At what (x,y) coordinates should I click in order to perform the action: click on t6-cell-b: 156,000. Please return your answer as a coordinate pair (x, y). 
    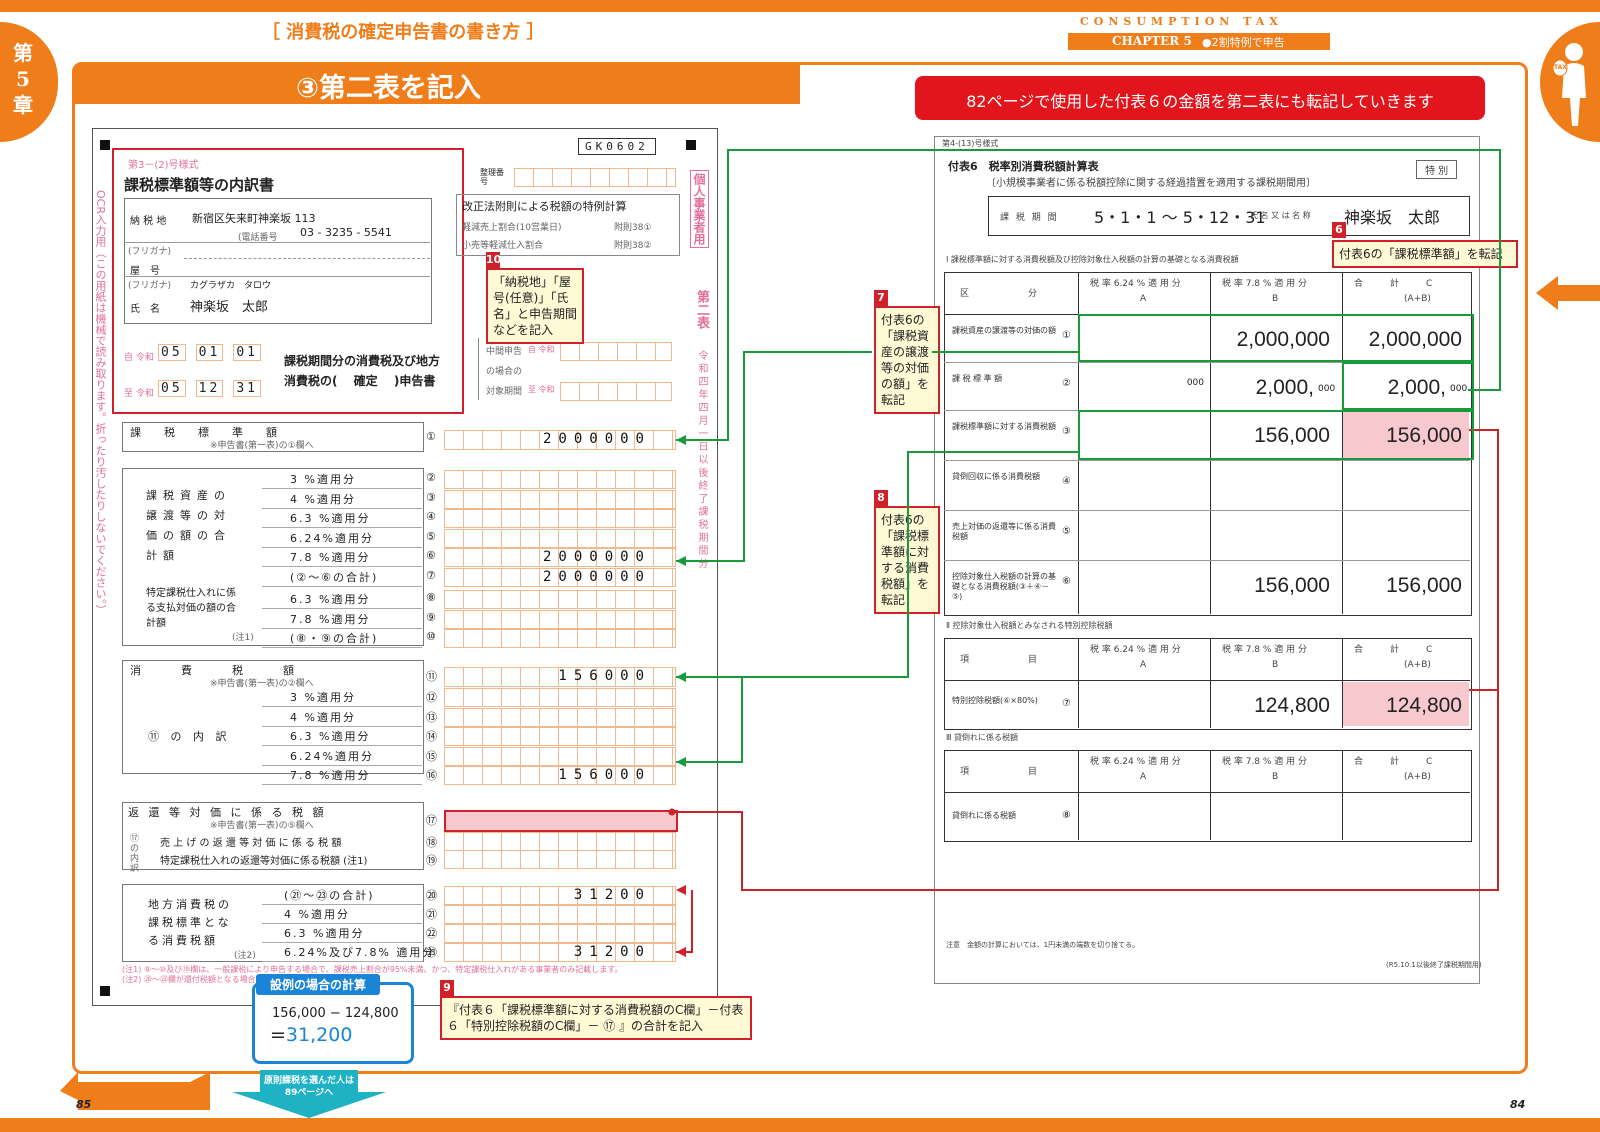
    Looking at the image, I should click on (1292, 585).